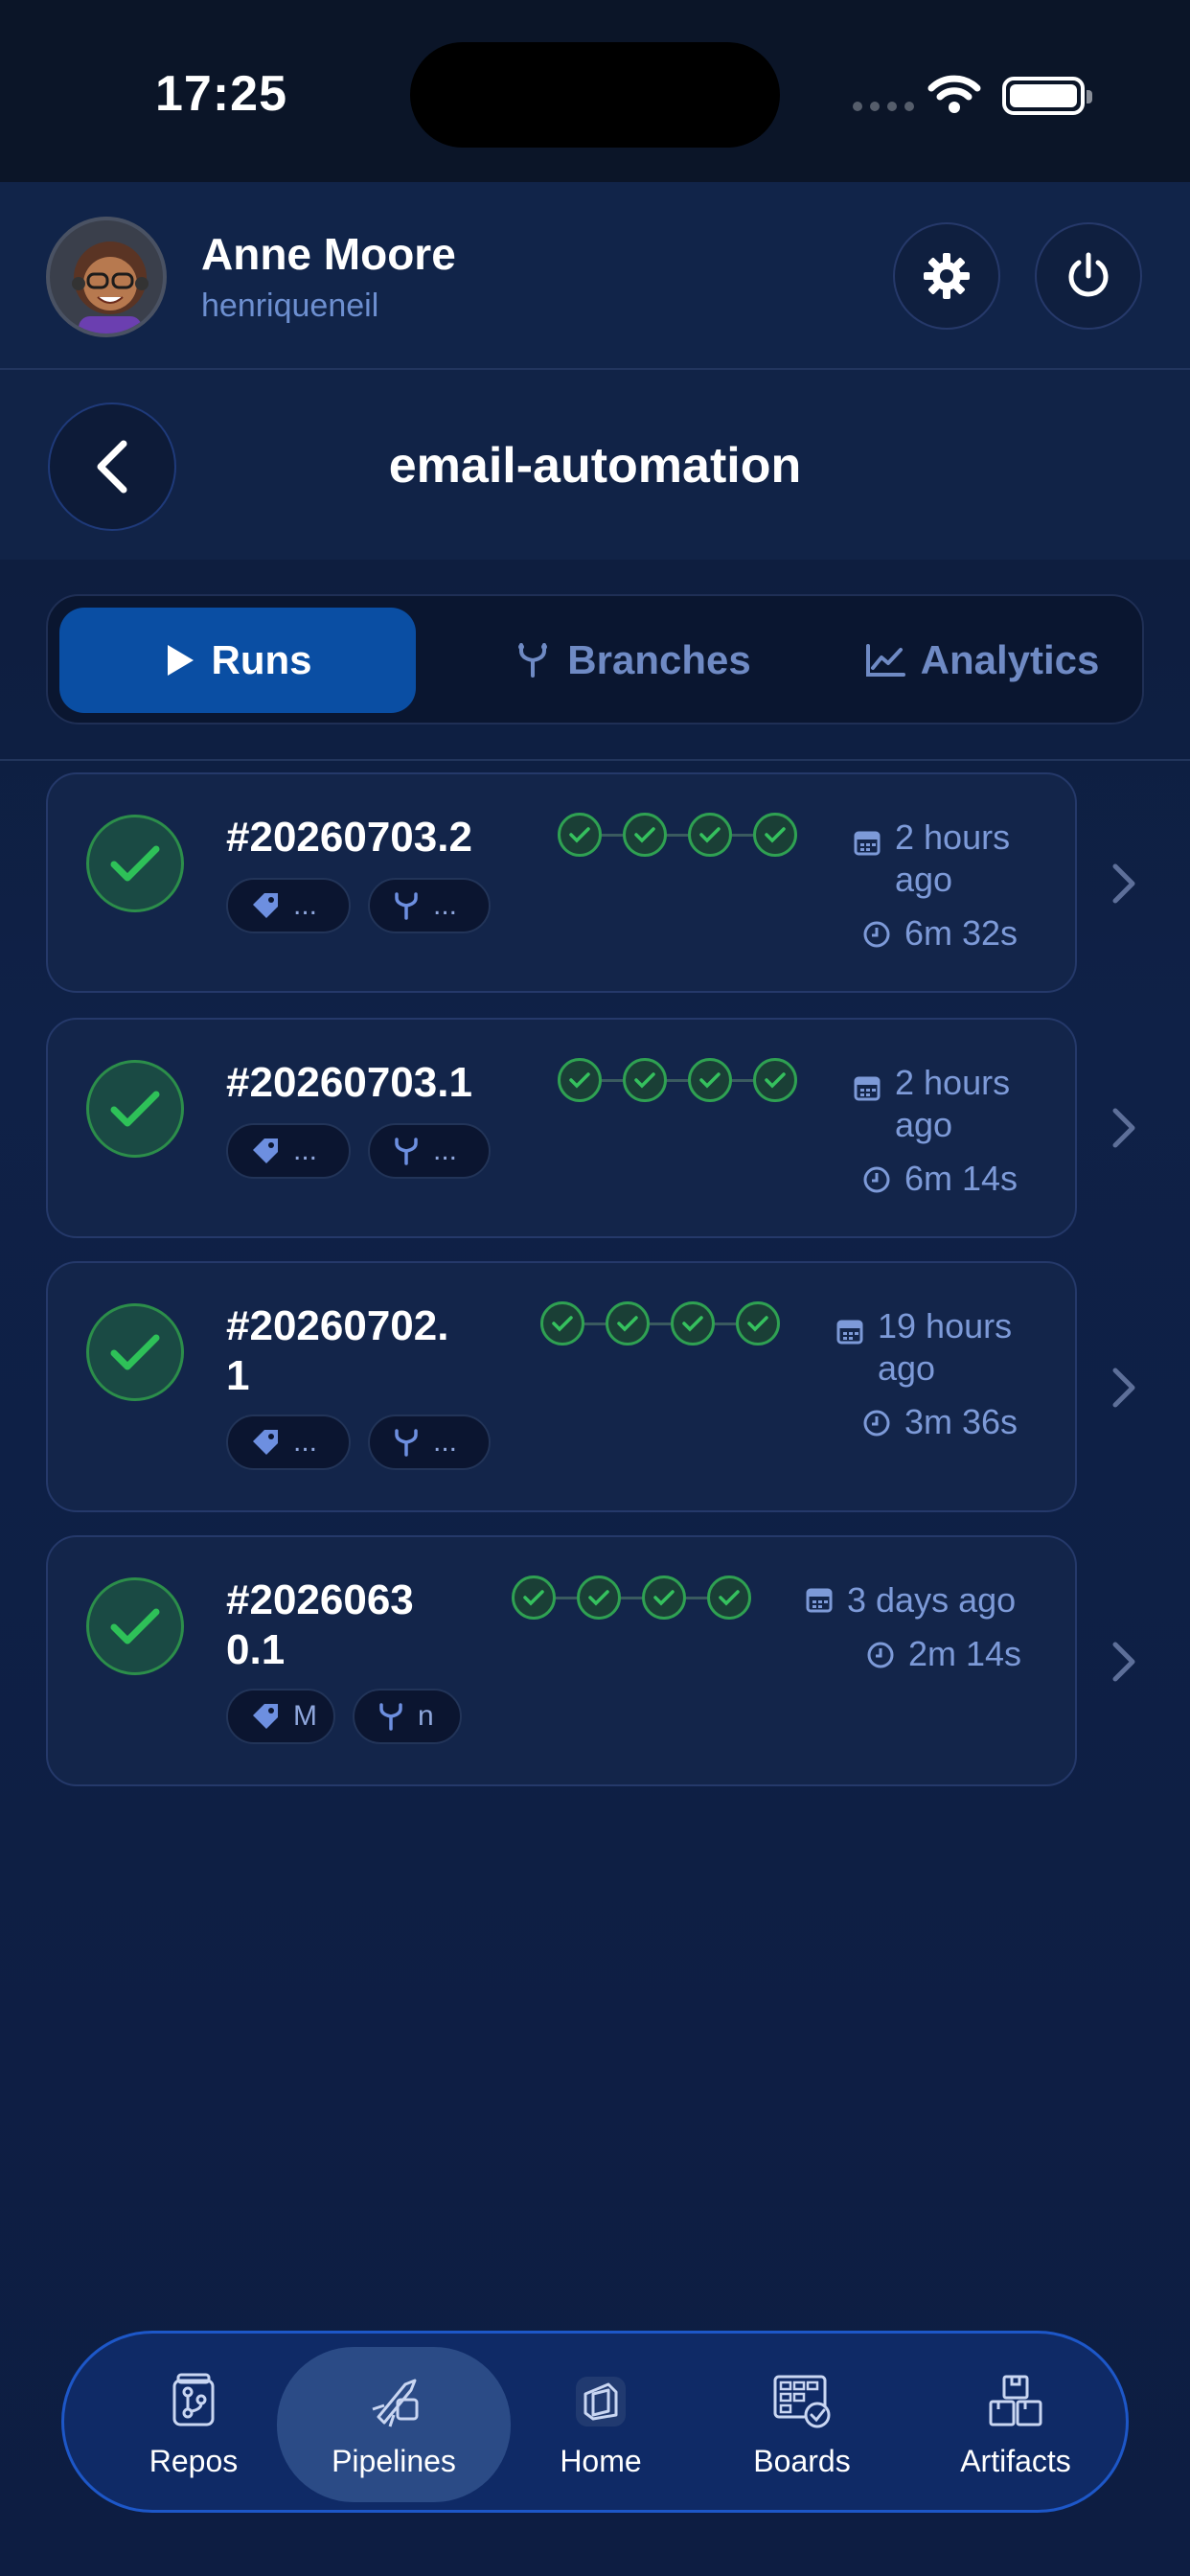 Image resolution: width=1190 pixels, height=2576 pixels. What do you see at coordinates (328, 254) in the screenshot?
I see `user-name: Anne Moore` at bounding box center [328, 254].